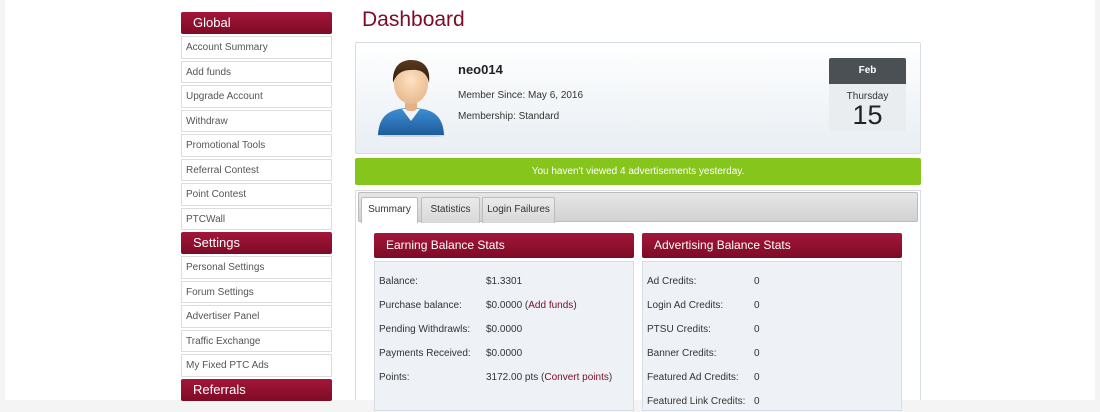  What do you see at coordinates (772, 245) in the screenshot?
I see `advertising-balance-title: Advertising Balance Stats` at bounding box center [772, 245].